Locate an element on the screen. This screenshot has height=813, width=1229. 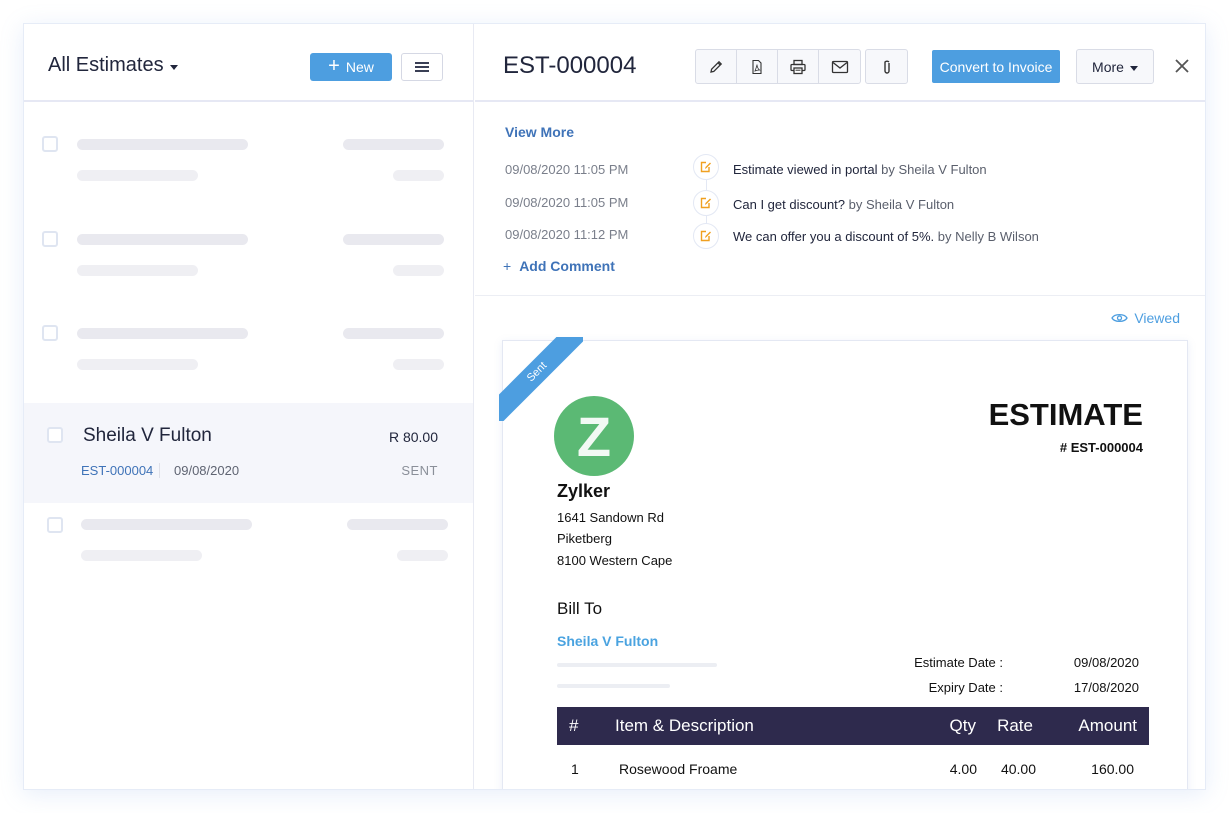
close-button is located at coordinates (1182, 66).